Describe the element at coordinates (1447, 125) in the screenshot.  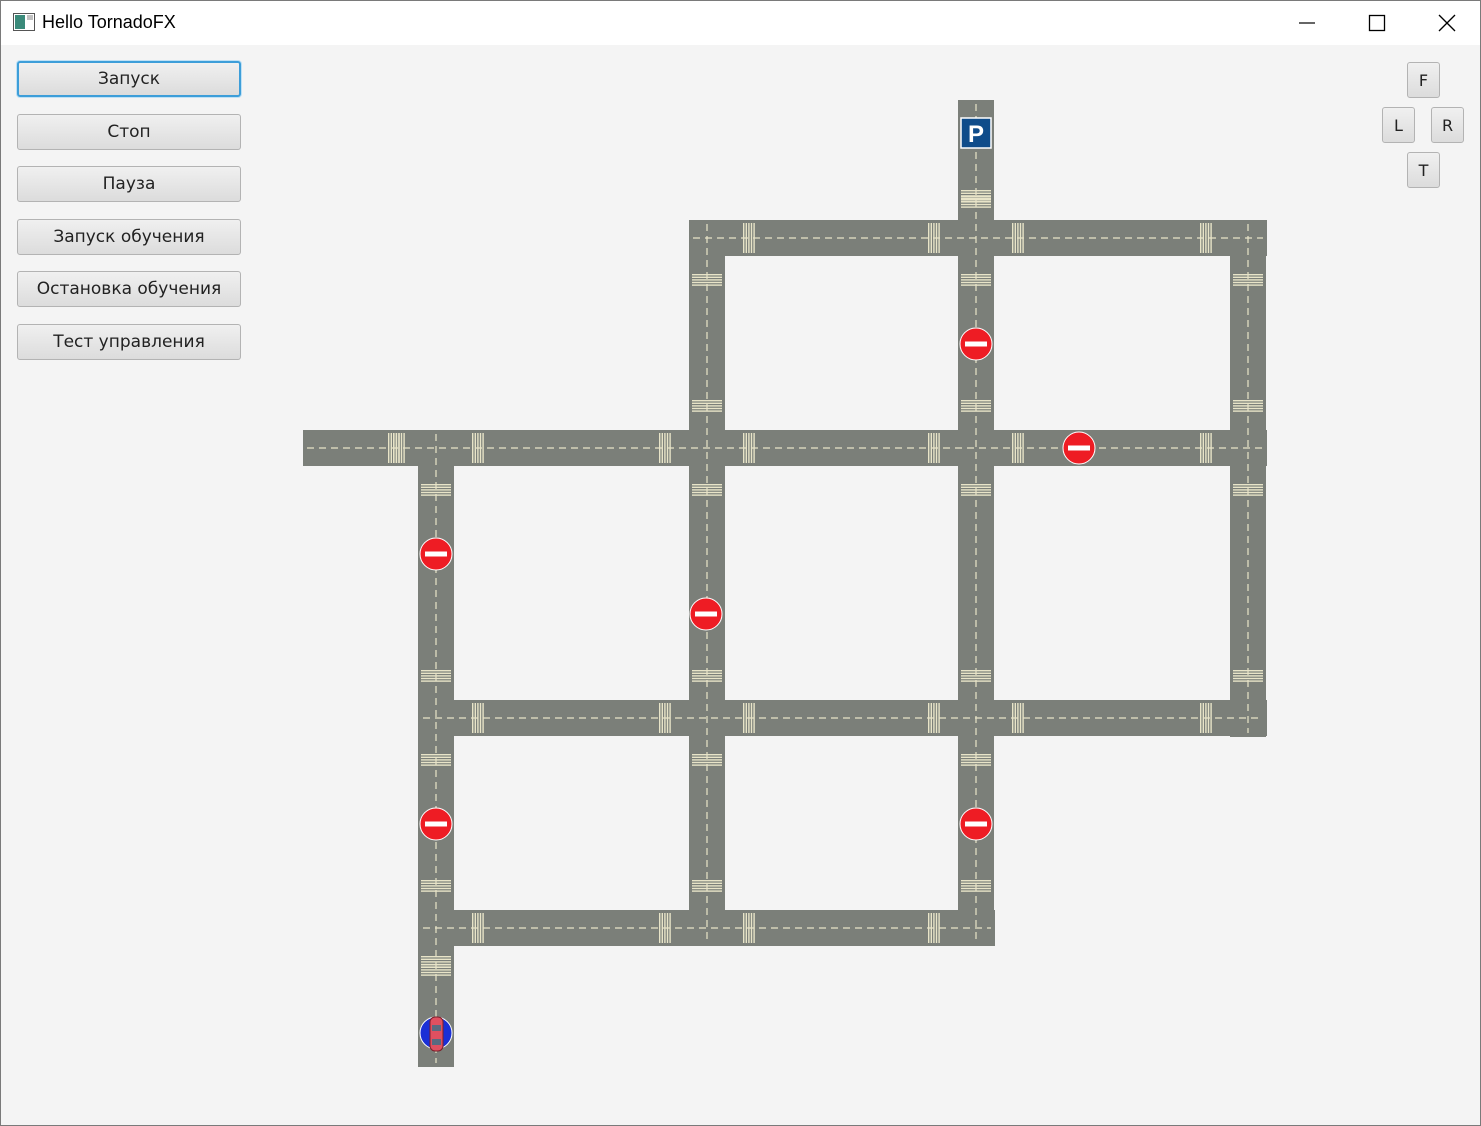
I see `right-button: R` at that location.